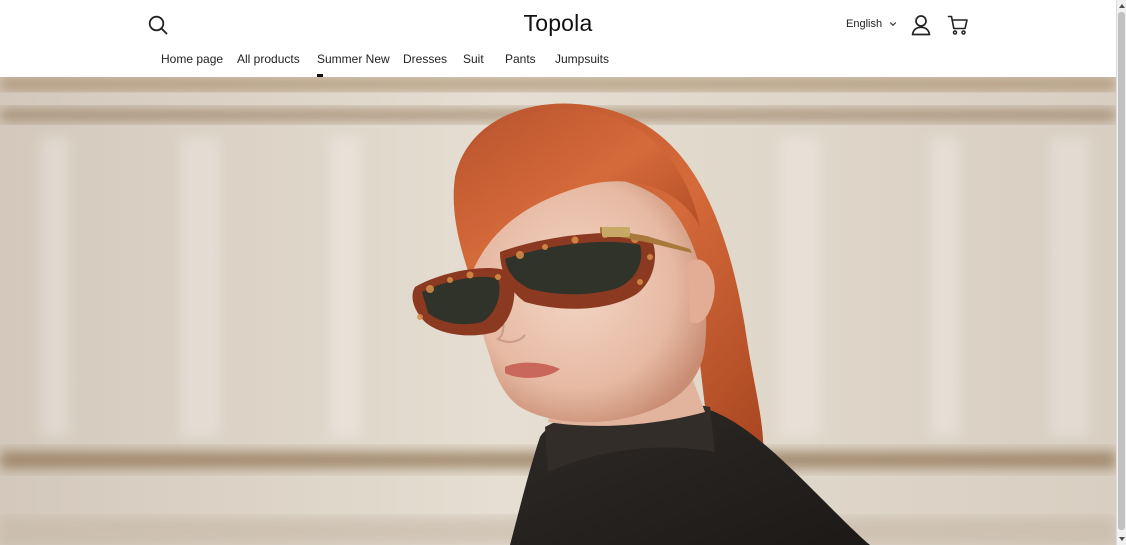  I want to click on user-icon, so click(921, 25).